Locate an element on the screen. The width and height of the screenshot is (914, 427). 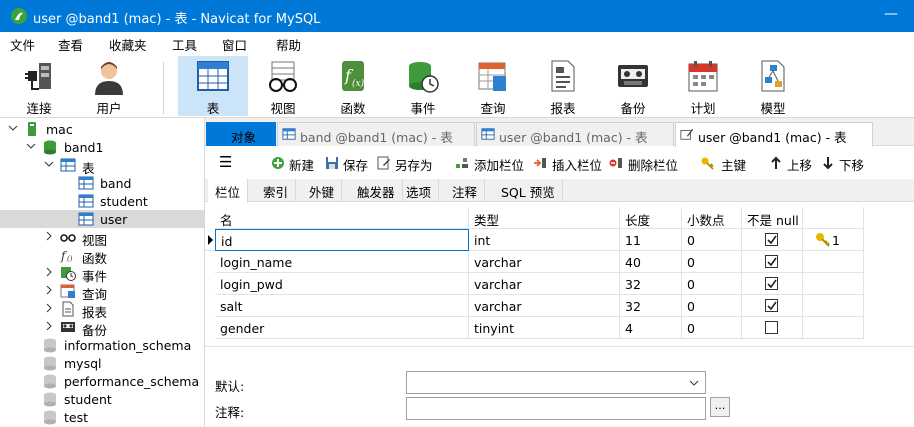
save-button: 保存 is located at coordinates (350, 164).